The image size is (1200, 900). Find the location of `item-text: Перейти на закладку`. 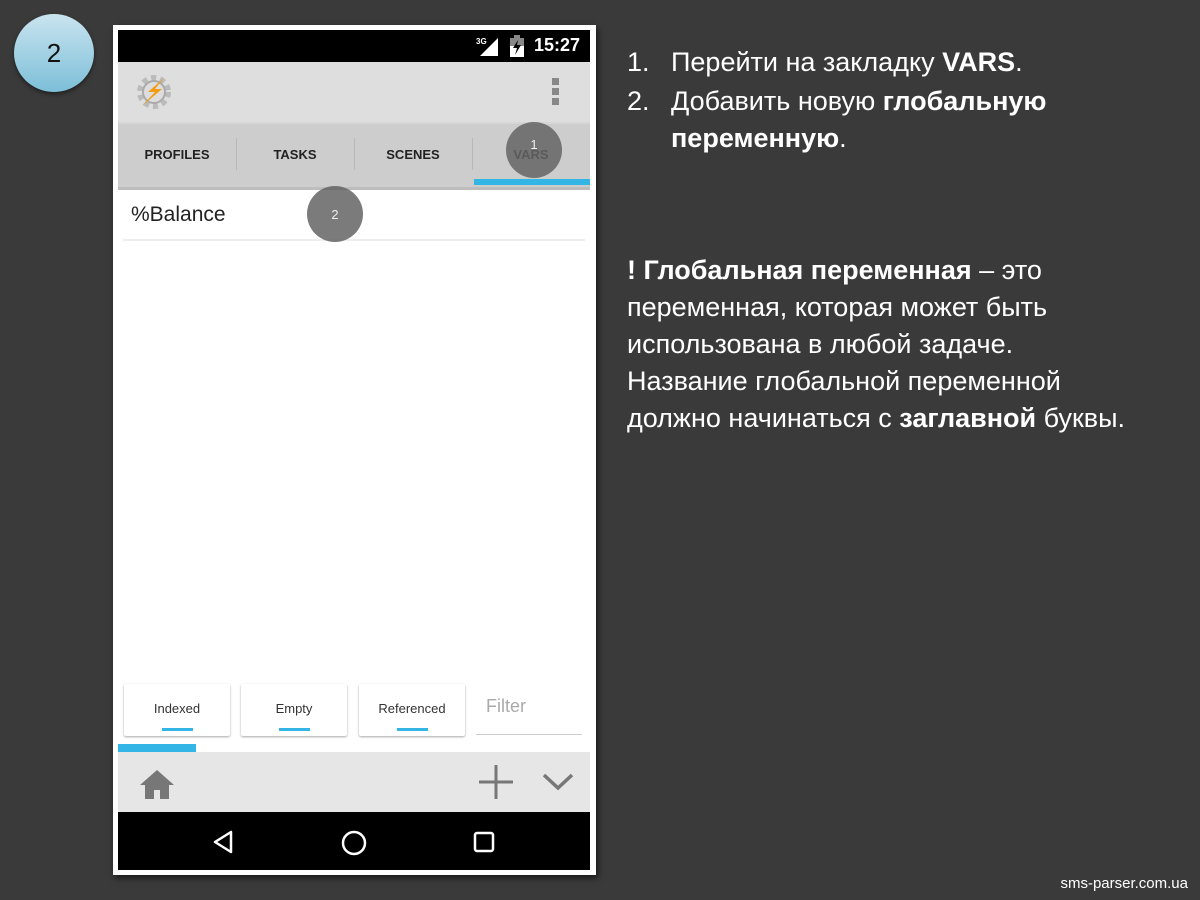

item-text: Перейти на закладку is located at coordinates (807, 62).